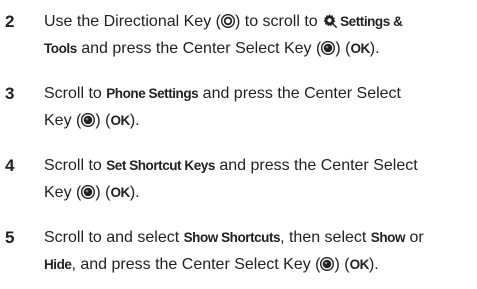 The image size is (477, 289). Describe the element at coordinates (196, 264) in the screenshot. I see `text-run: , and press the Center Select Key (` at that location.